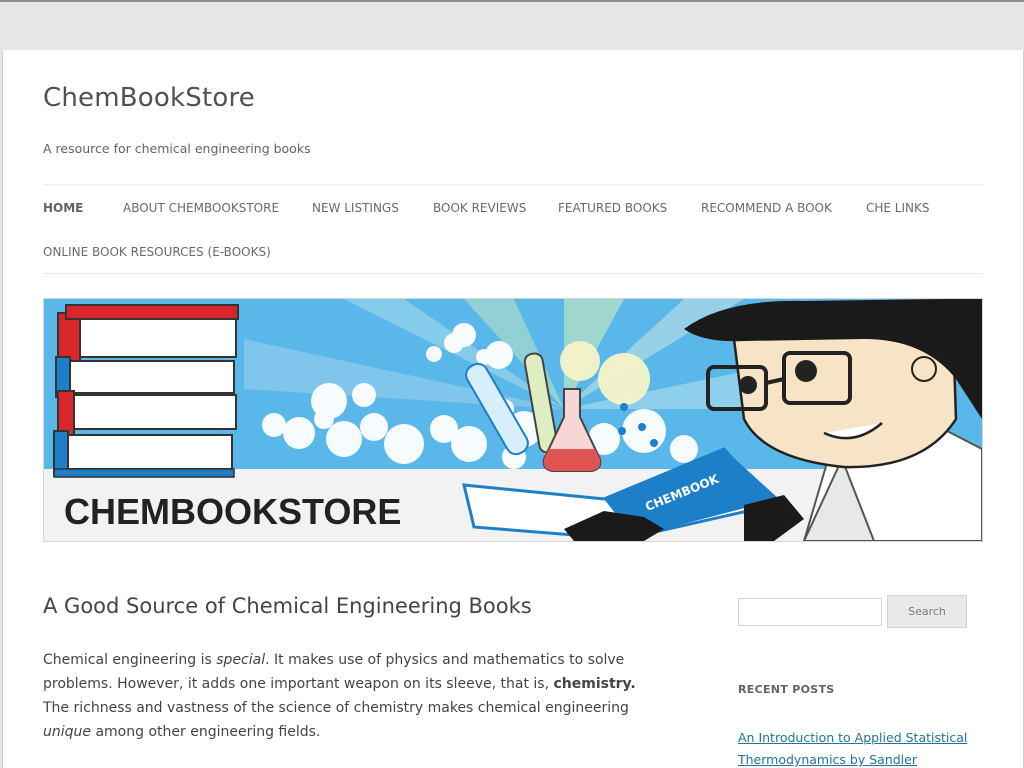 The height and width of the screenshot is (768, 1024). What do you see at coordinates (149, 98) in the screenshot?
I see `site-title: ChemBookStore` at bounding box center [149, 98].